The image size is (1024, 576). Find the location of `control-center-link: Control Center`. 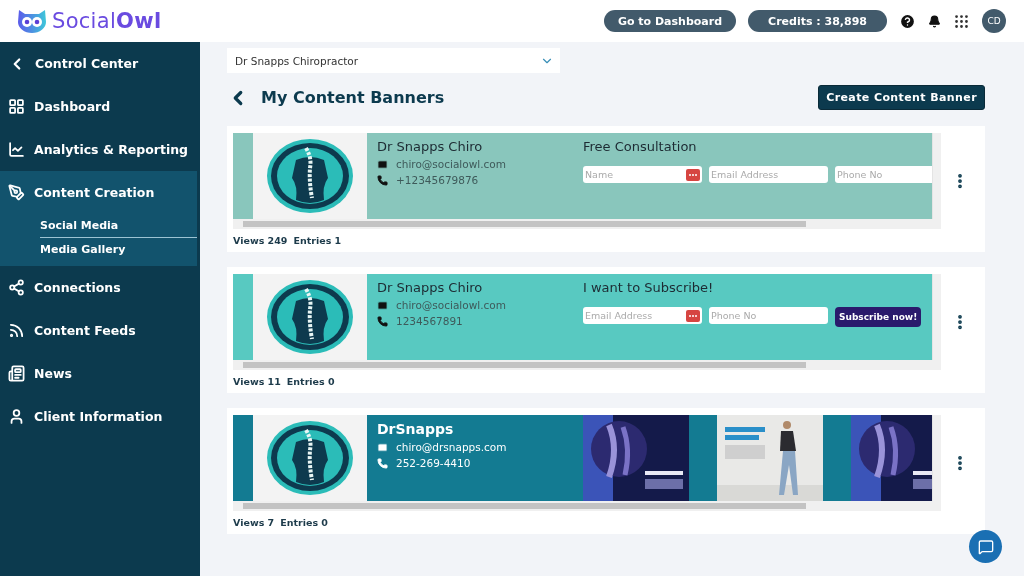

control-center-link: Control Center is located at coordinates (100, 63).